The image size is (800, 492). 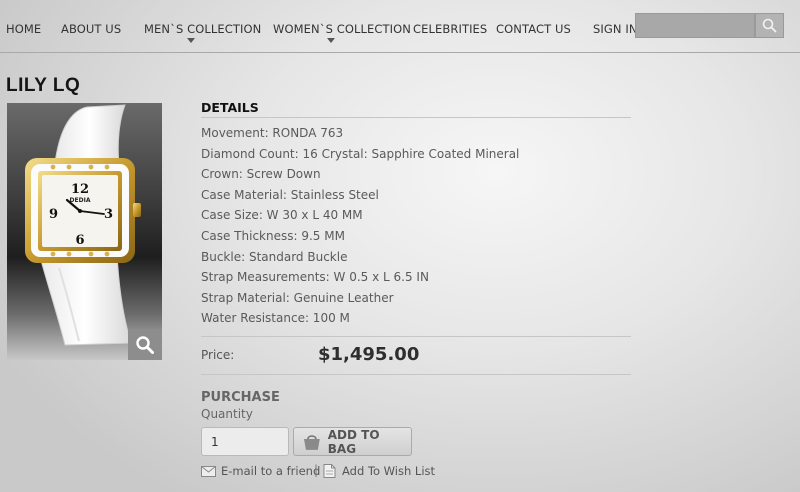 What do you see at coordinates (108, 214) in the screenshot?
I see `svg-text: 3` at bounding box center [108, 214].